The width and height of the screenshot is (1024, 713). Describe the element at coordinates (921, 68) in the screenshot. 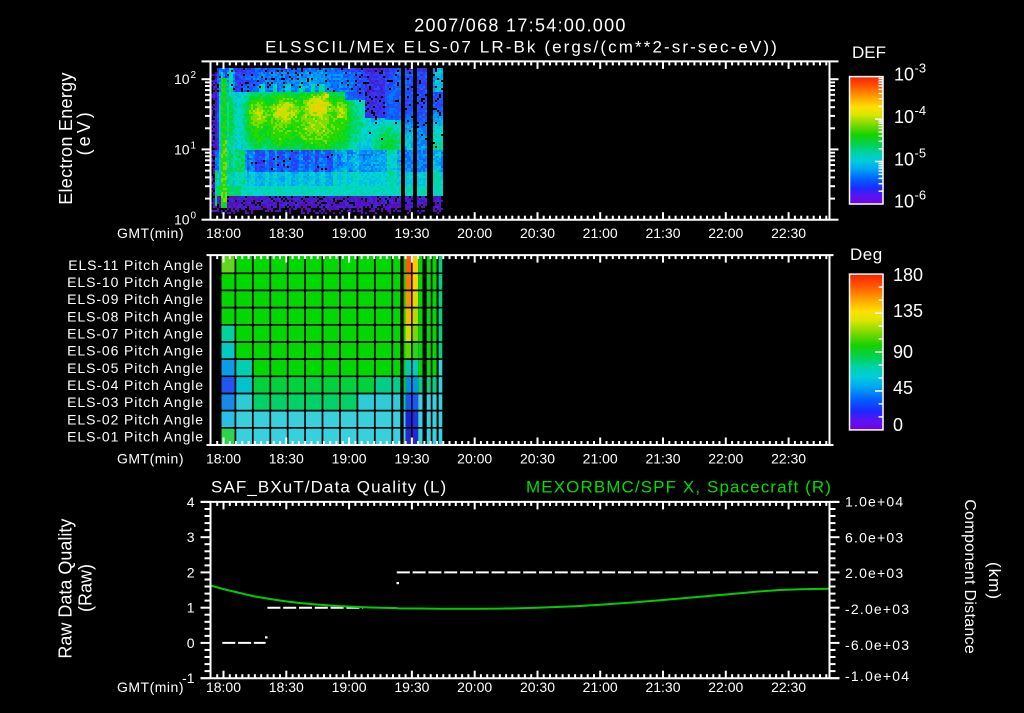

I see `svg-text: -3` at that location.